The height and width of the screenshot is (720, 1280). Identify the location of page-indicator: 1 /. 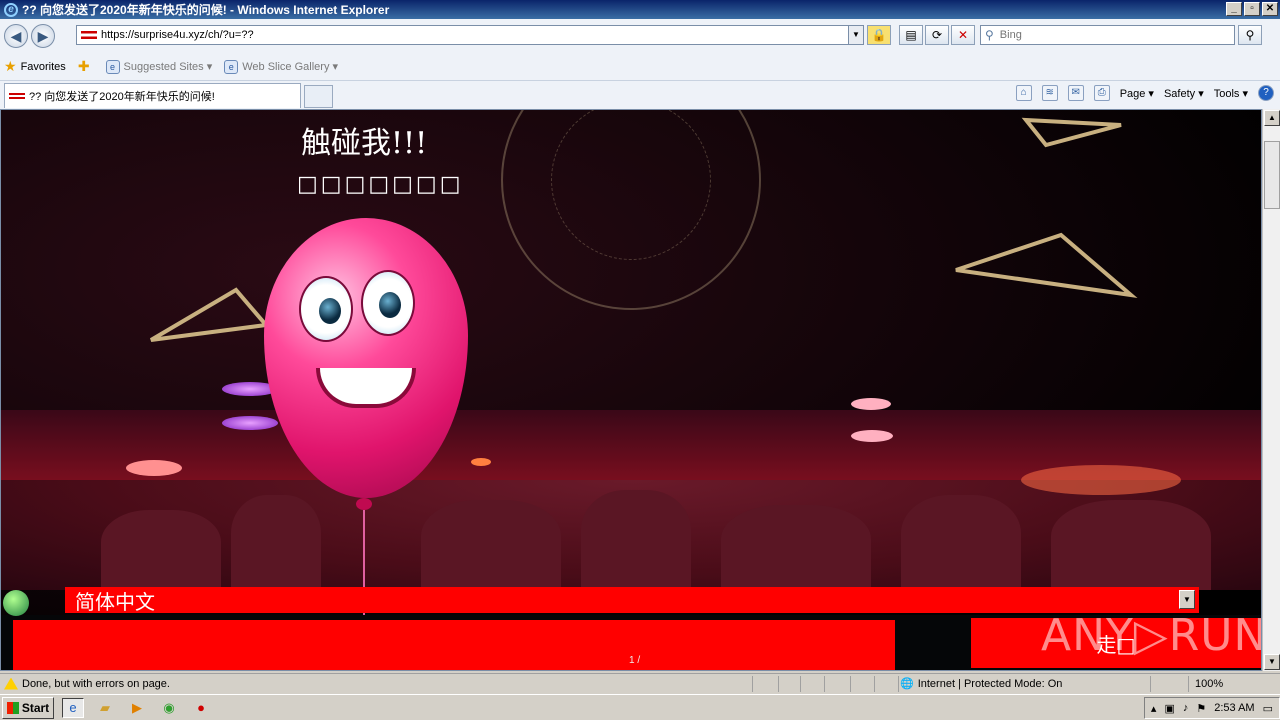
(635, 660).